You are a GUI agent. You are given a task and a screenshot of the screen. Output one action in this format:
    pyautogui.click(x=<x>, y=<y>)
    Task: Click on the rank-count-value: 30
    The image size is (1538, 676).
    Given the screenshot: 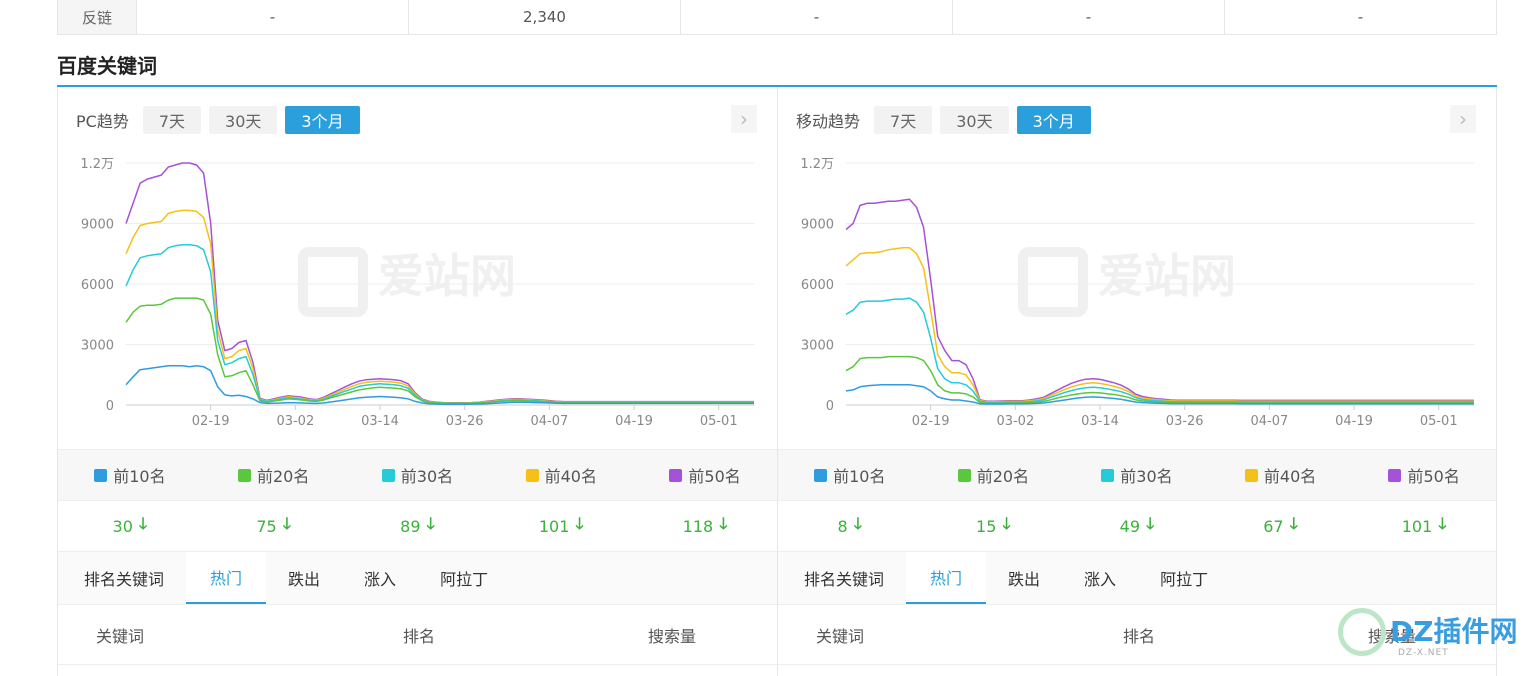 What is the action you would take?
    pyautogui.click(x=122, y=526)
    